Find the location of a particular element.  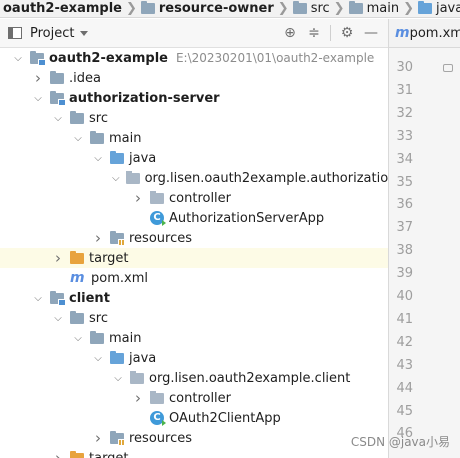

tree-label: main is located at coordinates (125, 138).